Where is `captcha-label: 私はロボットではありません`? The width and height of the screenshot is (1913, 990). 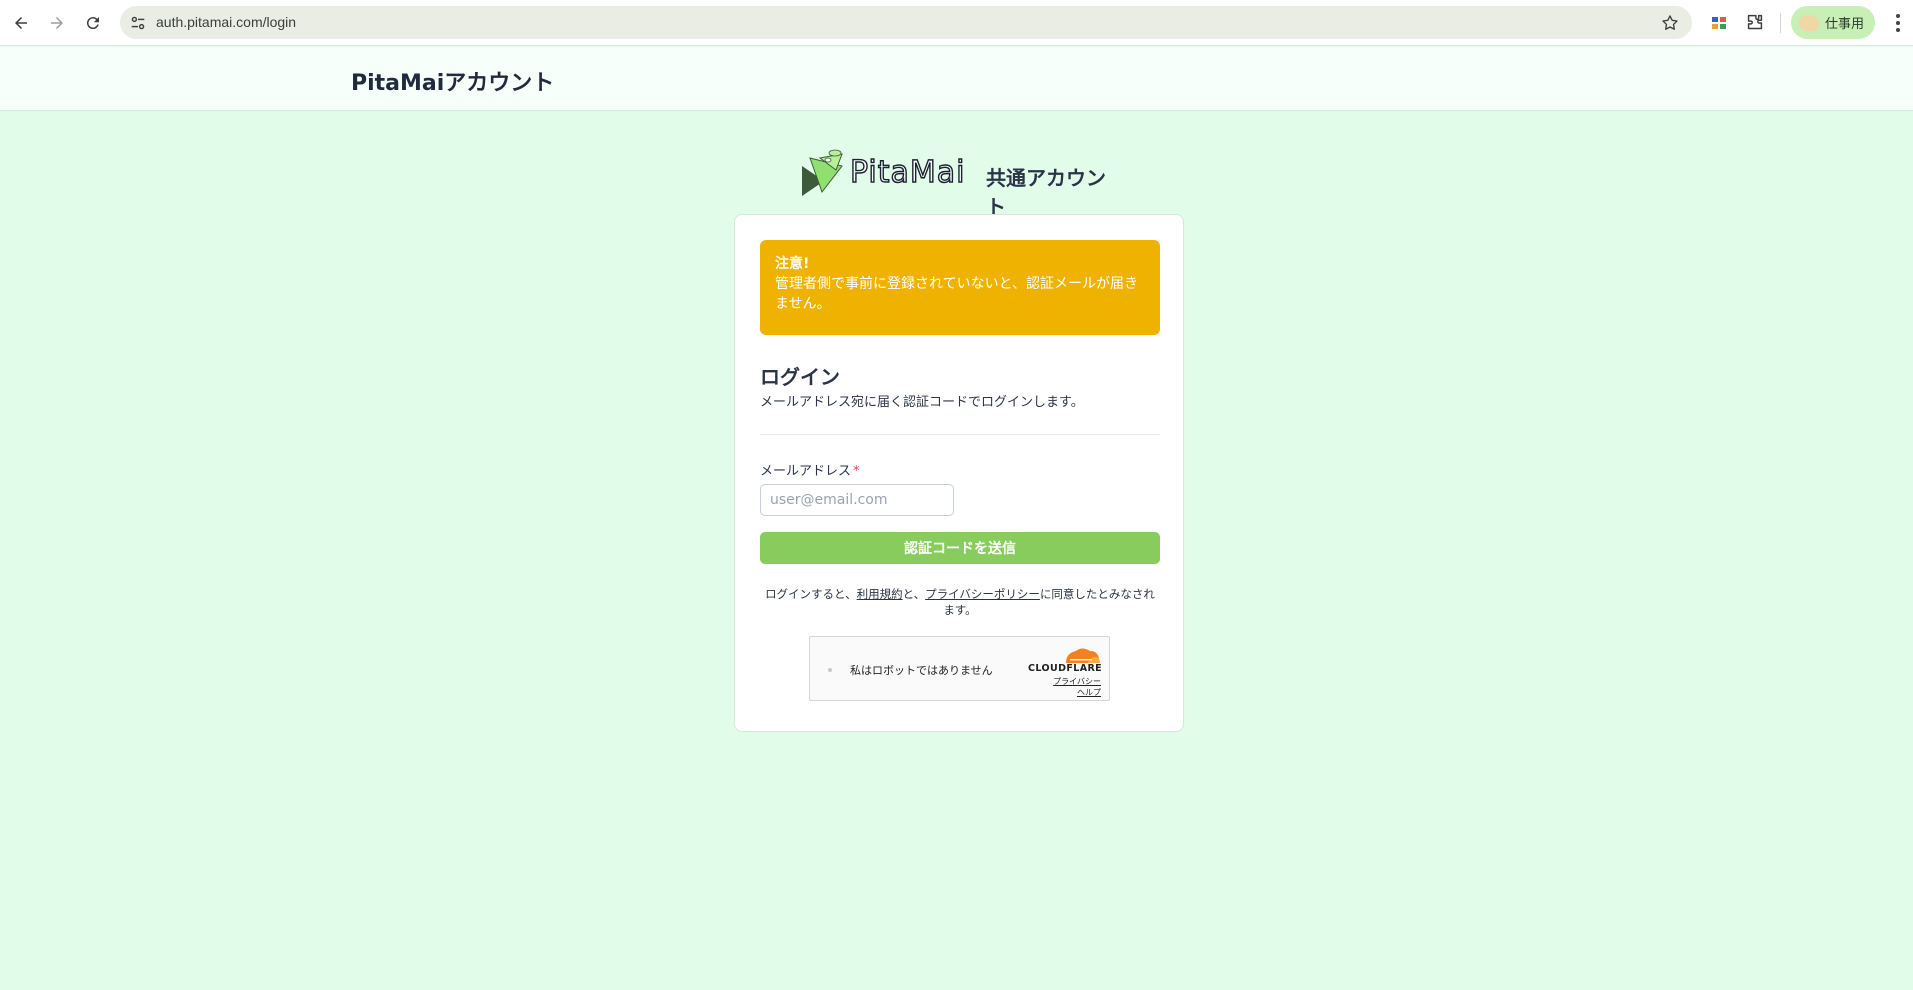
captcha-label: 私はロボットではありません is located at coordinates (921, 670).